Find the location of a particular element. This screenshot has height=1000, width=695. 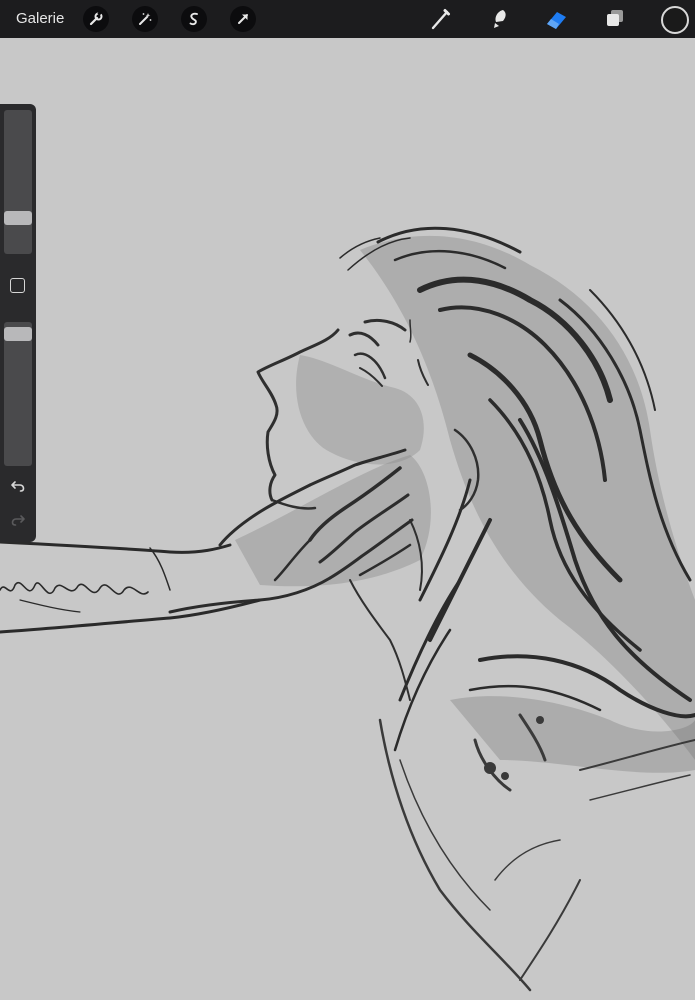

actions-wrench-icon is located at coordinates (96, 19).